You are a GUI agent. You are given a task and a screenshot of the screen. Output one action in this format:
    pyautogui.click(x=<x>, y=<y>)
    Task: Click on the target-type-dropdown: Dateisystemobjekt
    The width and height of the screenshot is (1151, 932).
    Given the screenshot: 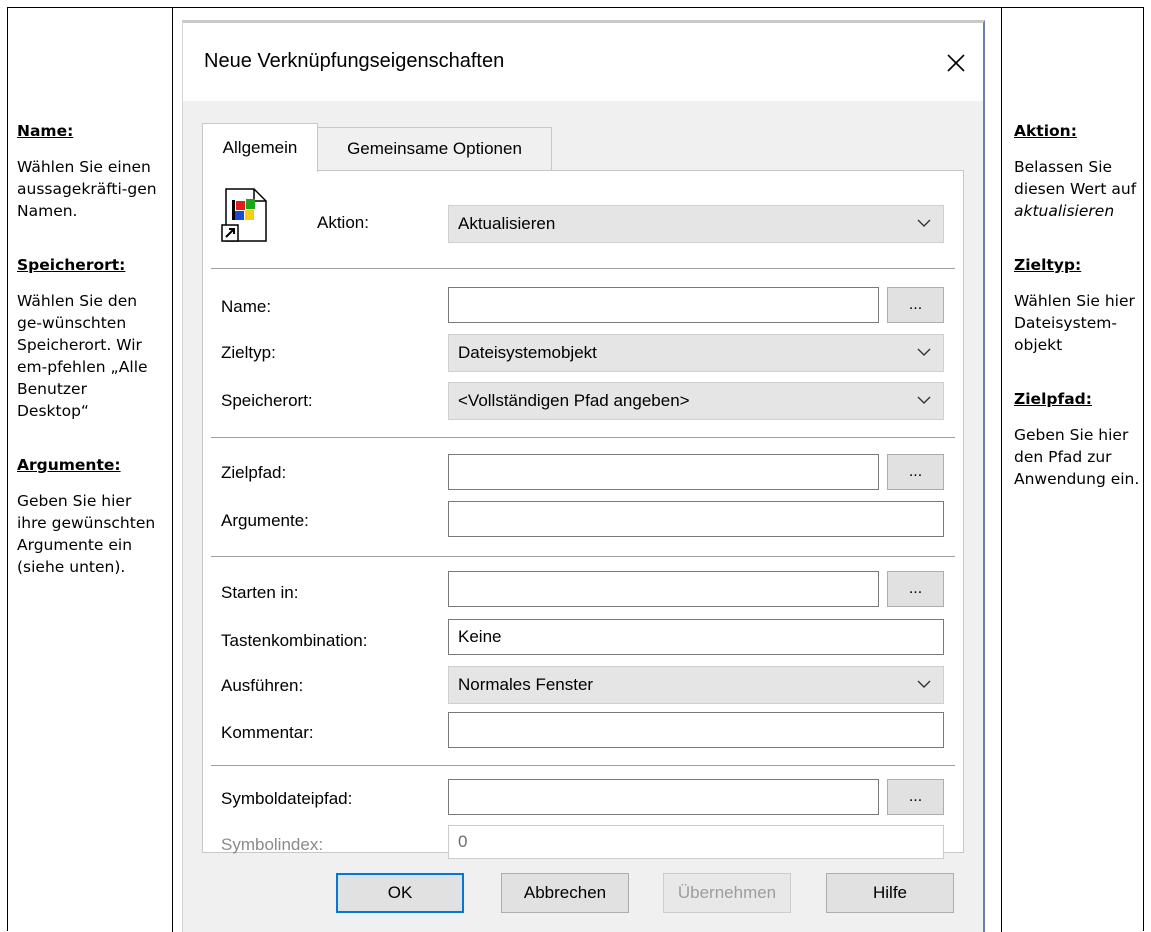 What is the action you would take?
    pyautogui.click(x=696, y=353)
    